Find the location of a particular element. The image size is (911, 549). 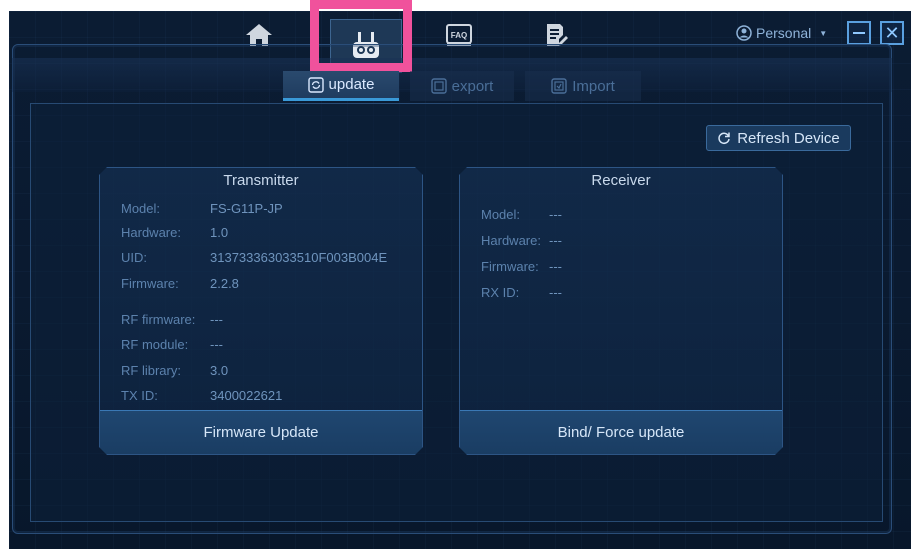

refresh-device-button: Refresh Device is located at coordinates (778, 138).